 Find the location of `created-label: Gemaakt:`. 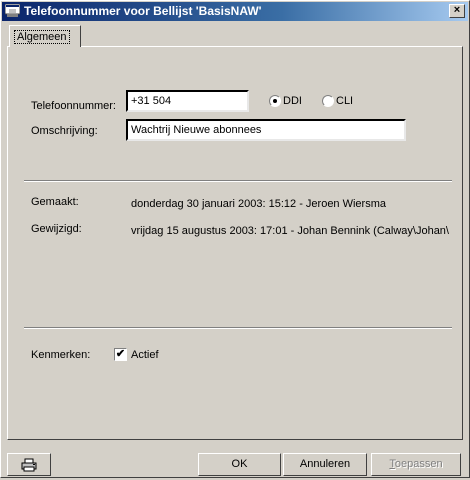

created-label: Gemaakt: is located at coordinates (55, 202).